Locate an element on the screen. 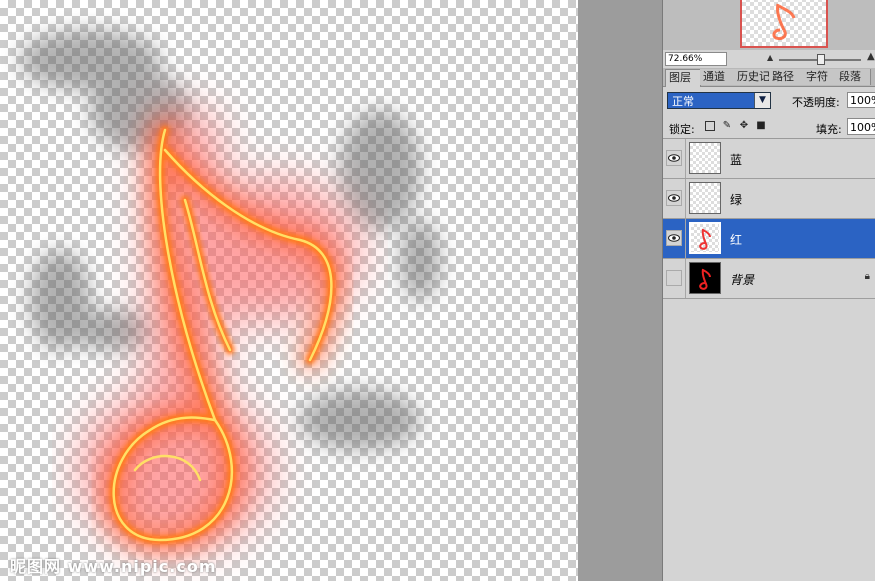 The width and height of the screenshot is (875, 581). blend-mode-select: 正常 ▼ is located at coordinates (719, 100).